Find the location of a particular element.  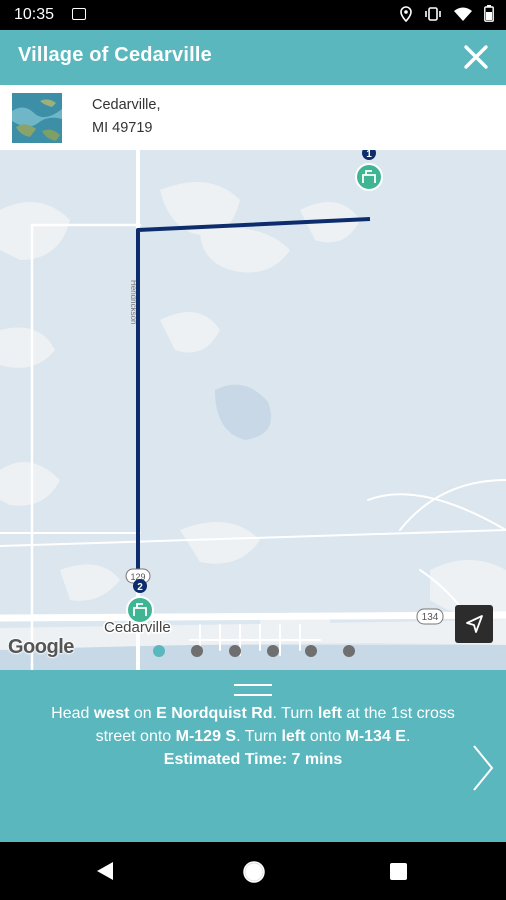

svg-text: 134 is located at coordinates (430, 617).